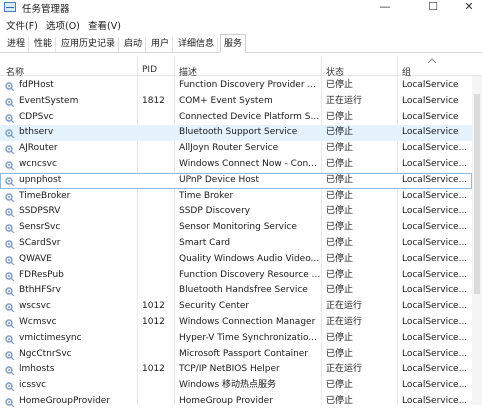  What do you see at coordinates (335, 71) in the screenshot?
I see `column-status: 状态` at bounding box center [335, 71].